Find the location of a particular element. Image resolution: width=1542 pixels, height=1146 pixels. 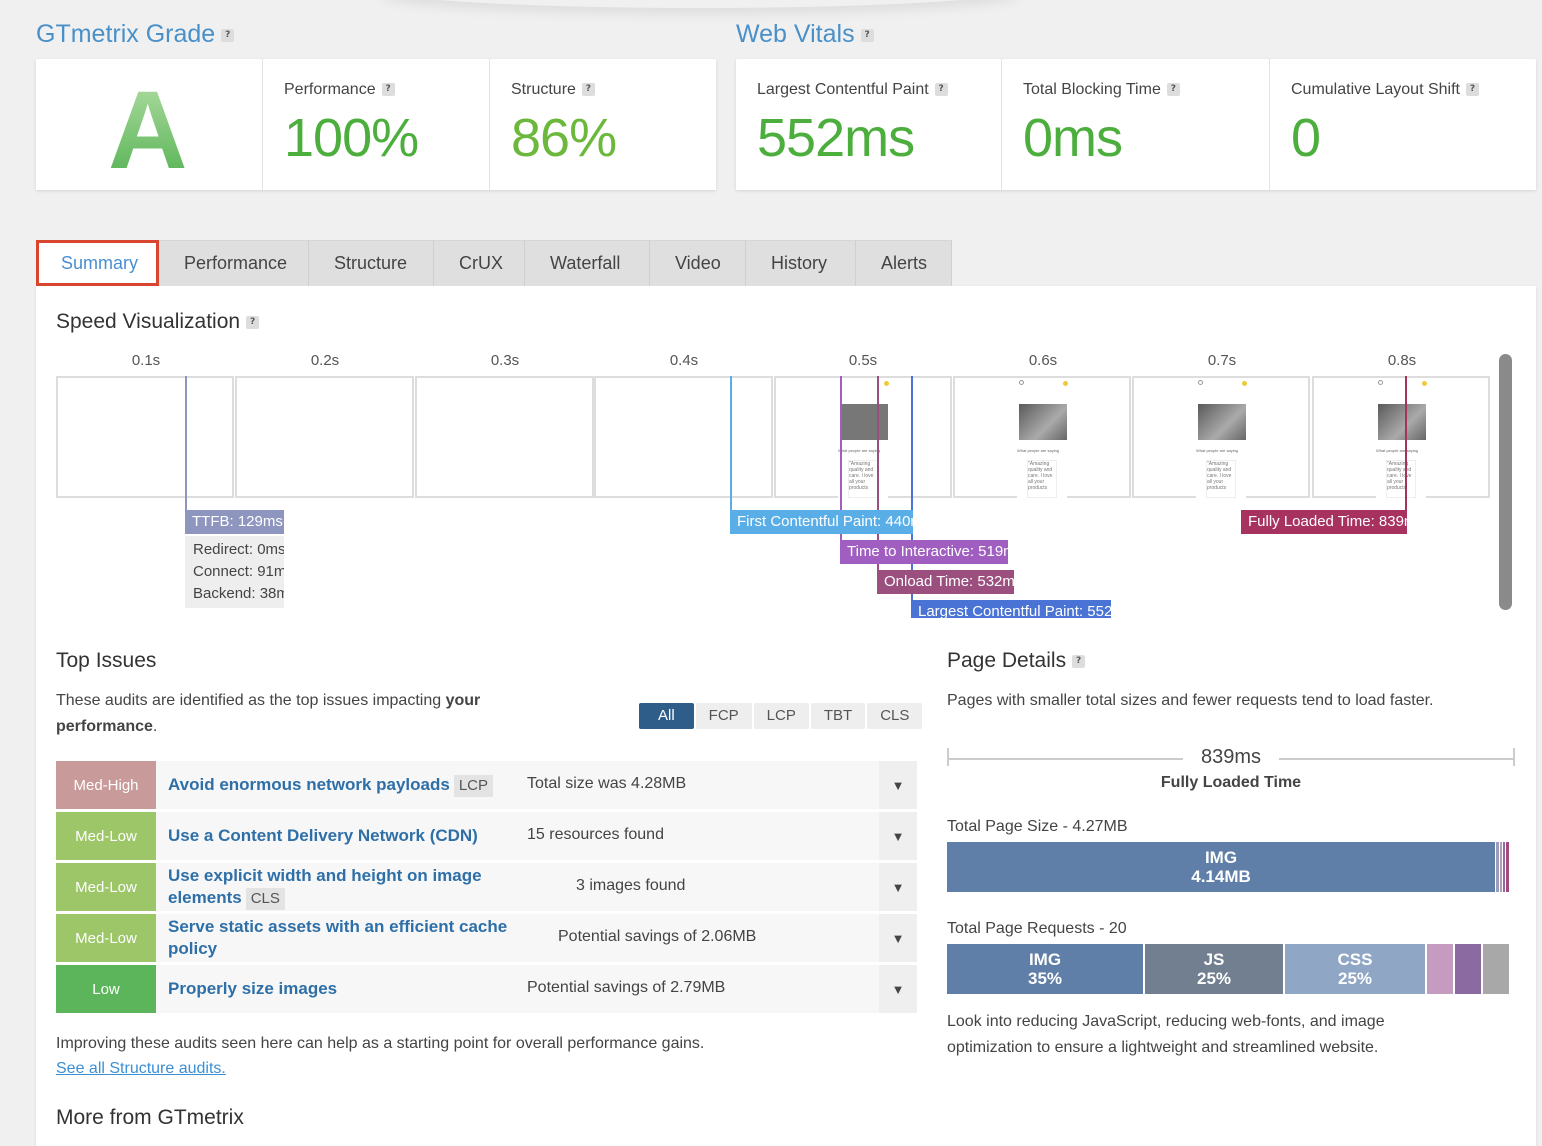

issue-title: Use explicit width and height on image is located at coordinates (325, 875).